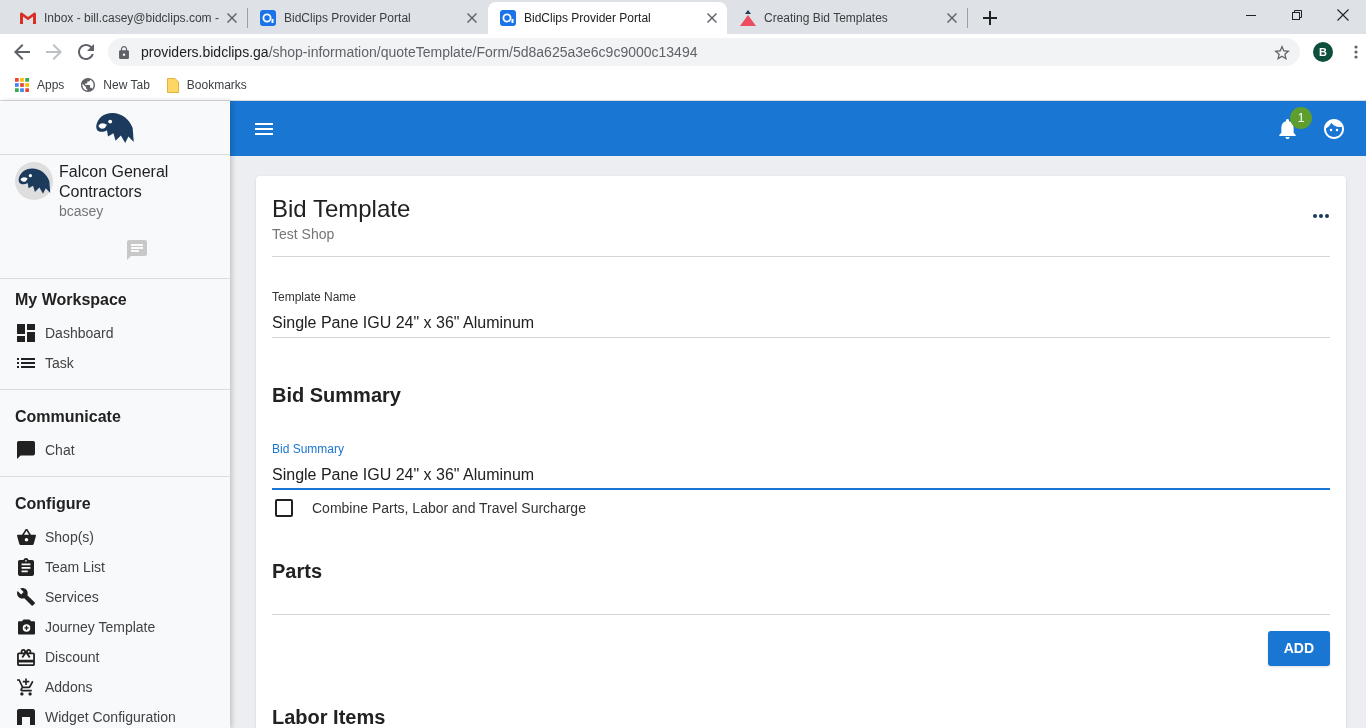 The width and height of the screenshot is (1366, 728). Describe the element at coordinates (284, 508) in the screenshot. I see `checkbox` at that location.